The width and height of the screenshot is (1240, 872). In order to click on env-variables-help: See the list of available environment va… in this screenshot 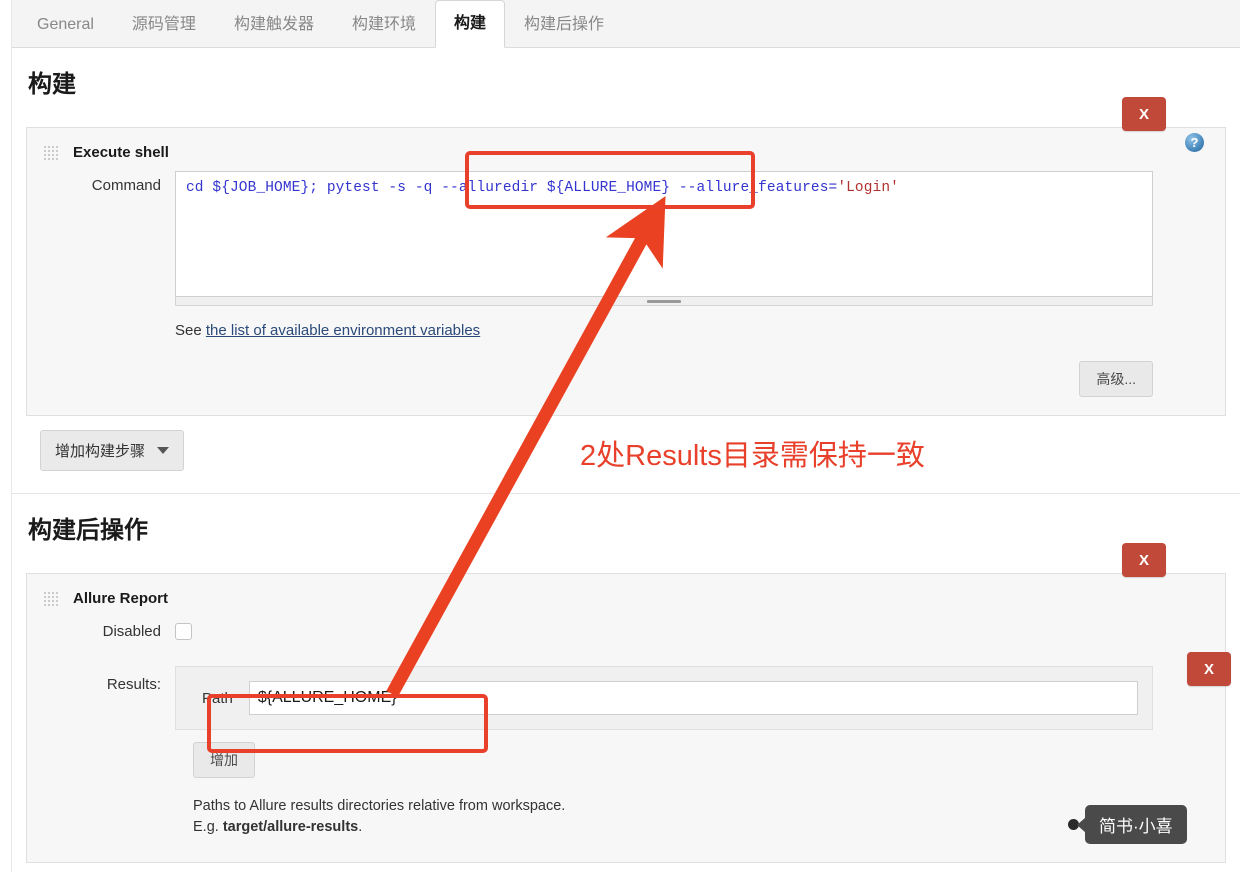, I will do `click(700, 322)`.